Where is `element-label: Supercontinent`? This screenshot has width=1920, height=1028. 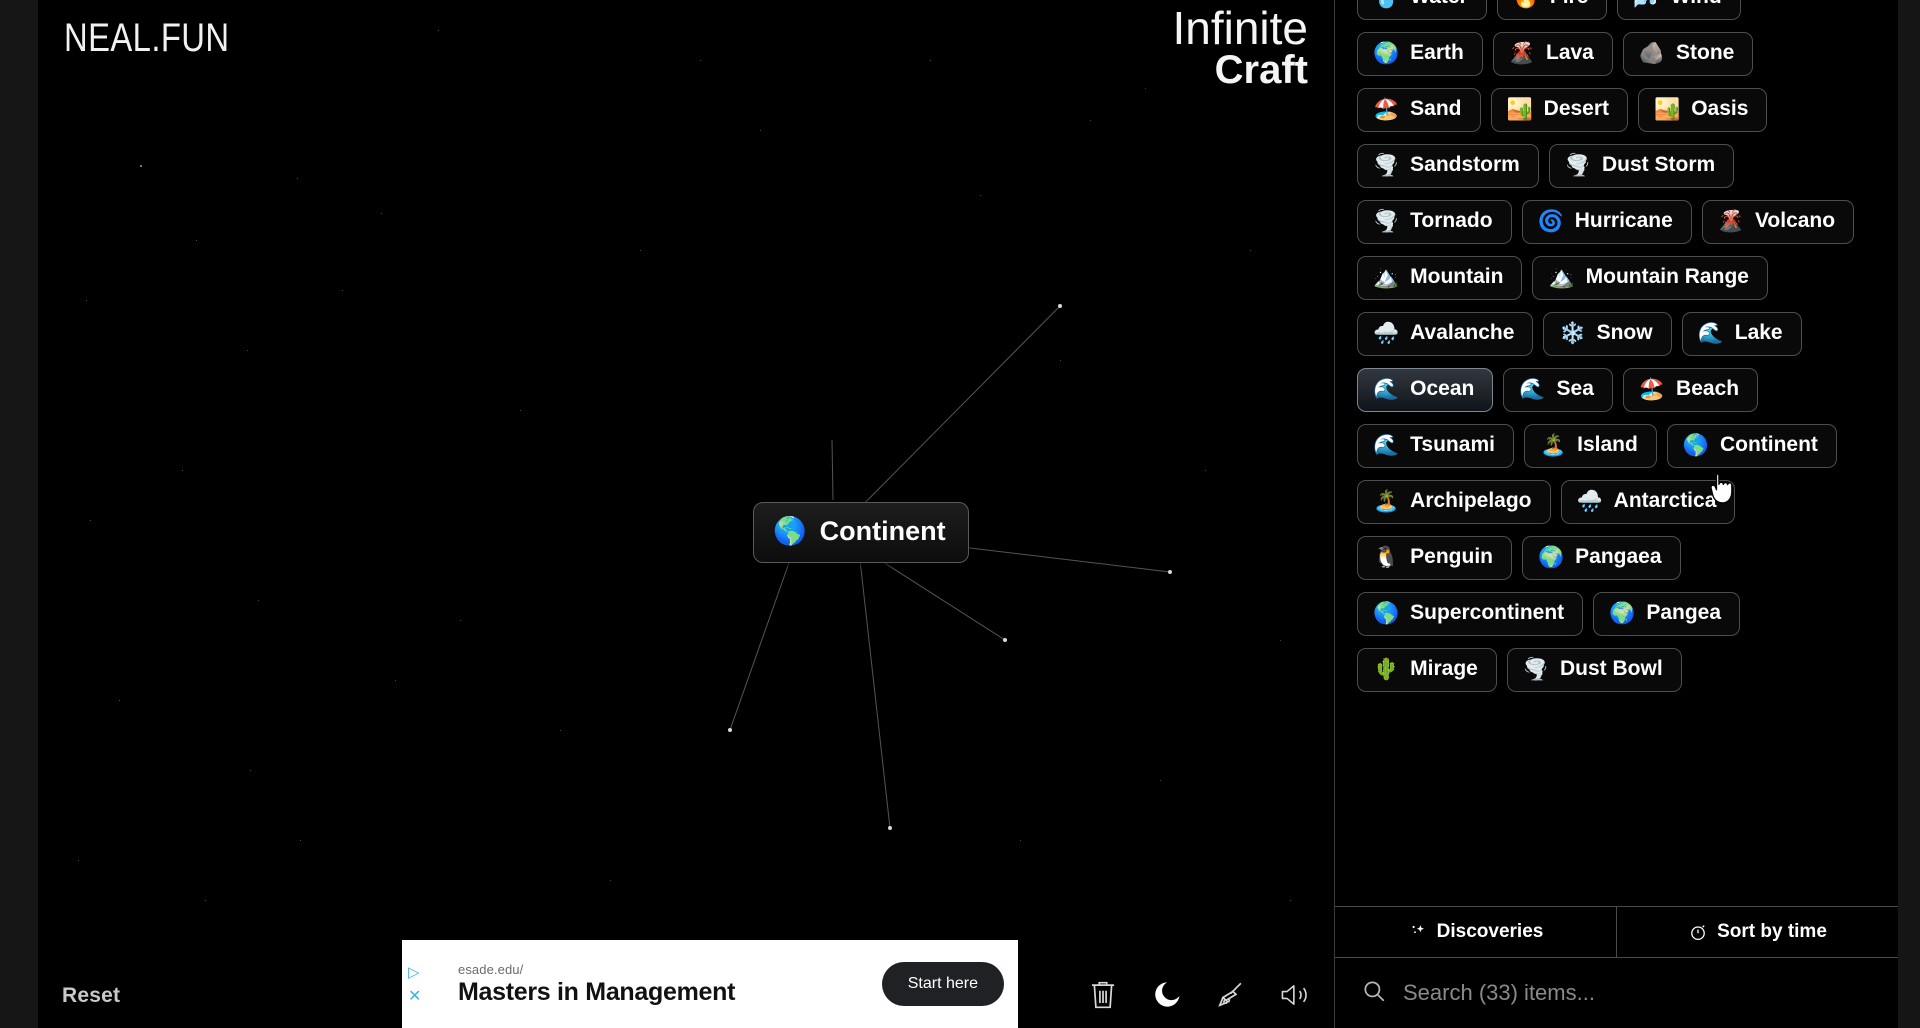
element-label: Supercontinent is located at coordinates (1487, 613).